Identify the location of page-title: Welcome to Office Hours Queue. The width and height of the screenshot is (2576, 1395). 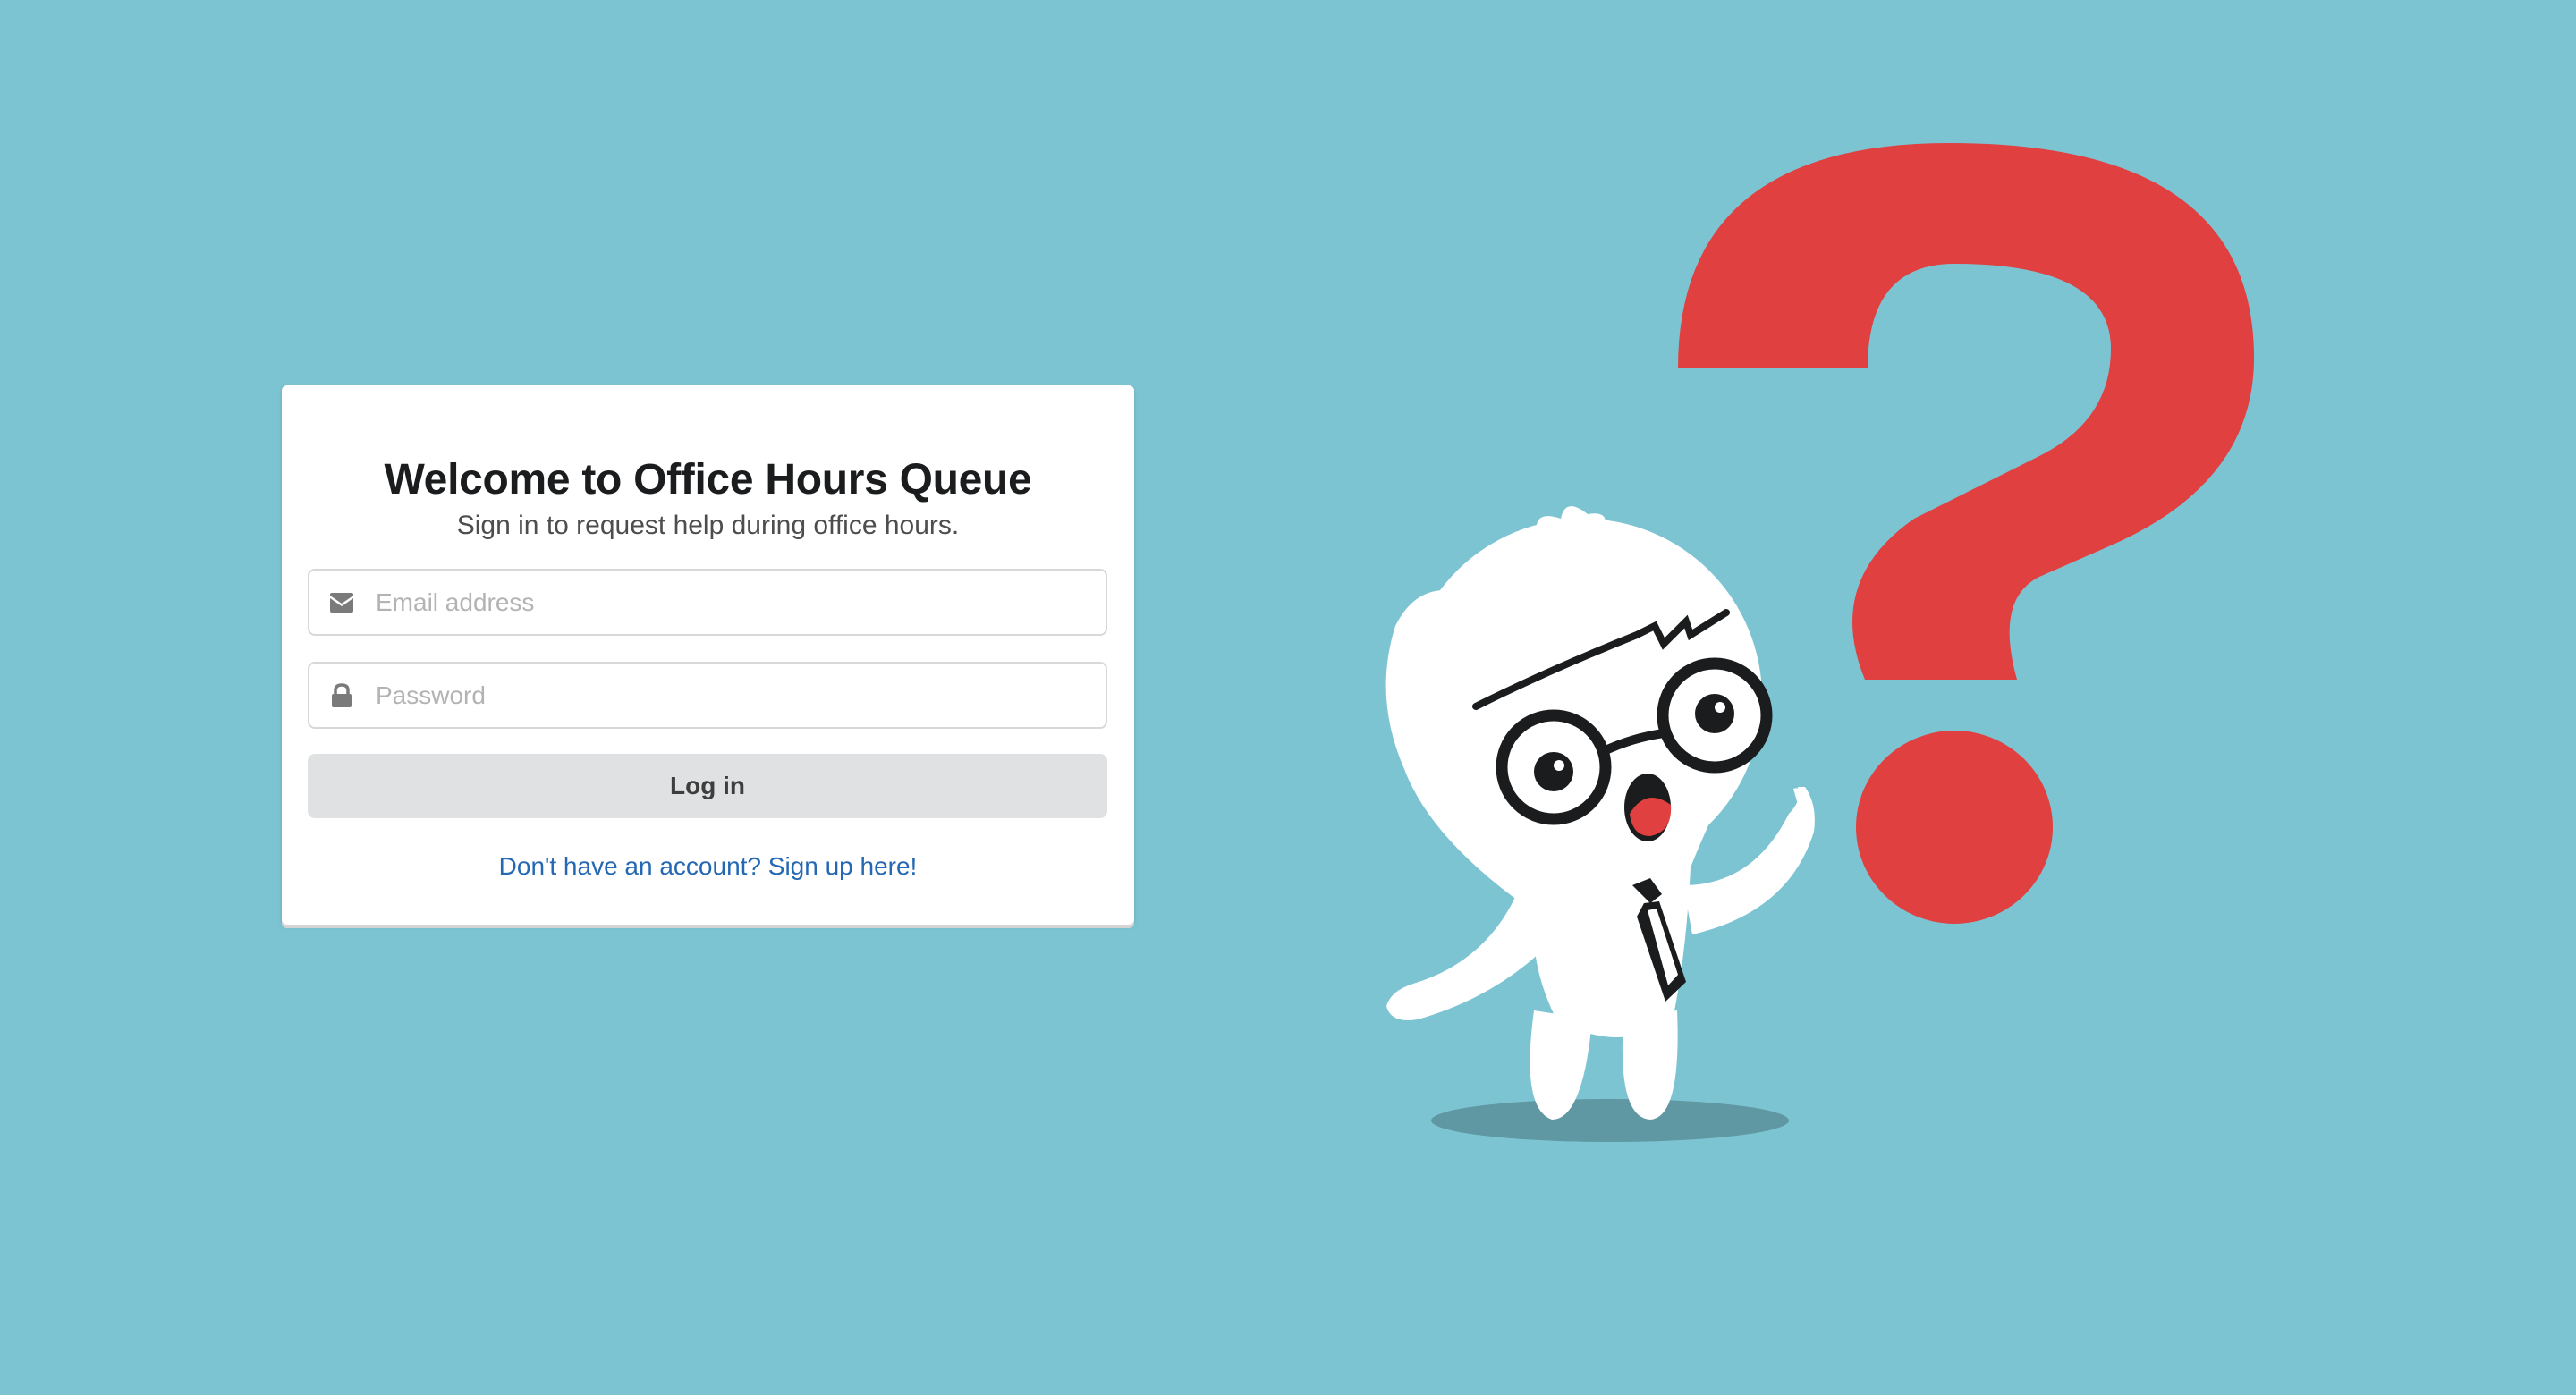
(708, 479).